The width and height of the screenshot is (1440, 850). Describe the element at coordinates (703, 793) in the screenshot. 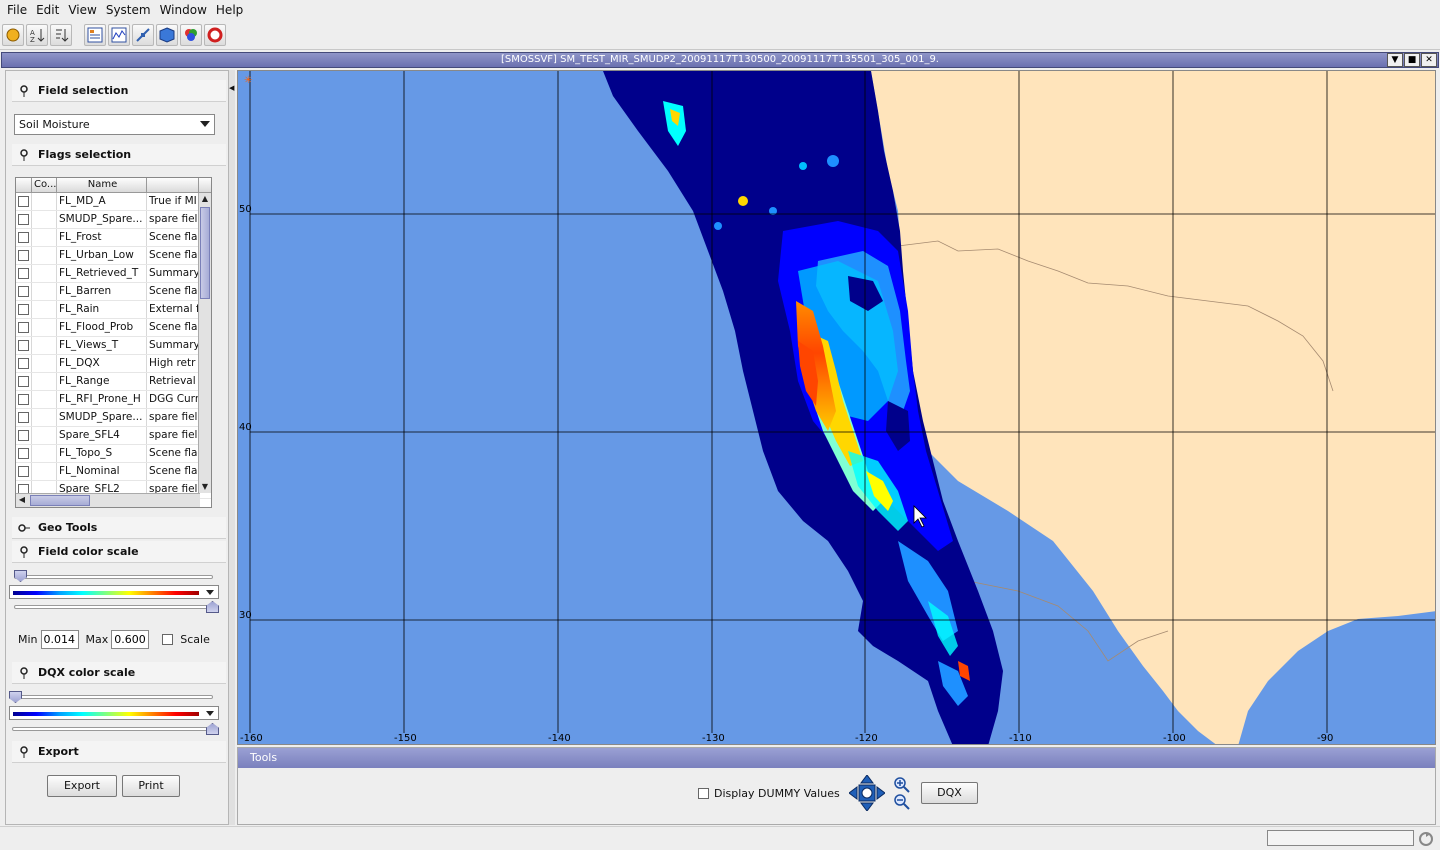

I see `display-dummy-checkbox` at that location.